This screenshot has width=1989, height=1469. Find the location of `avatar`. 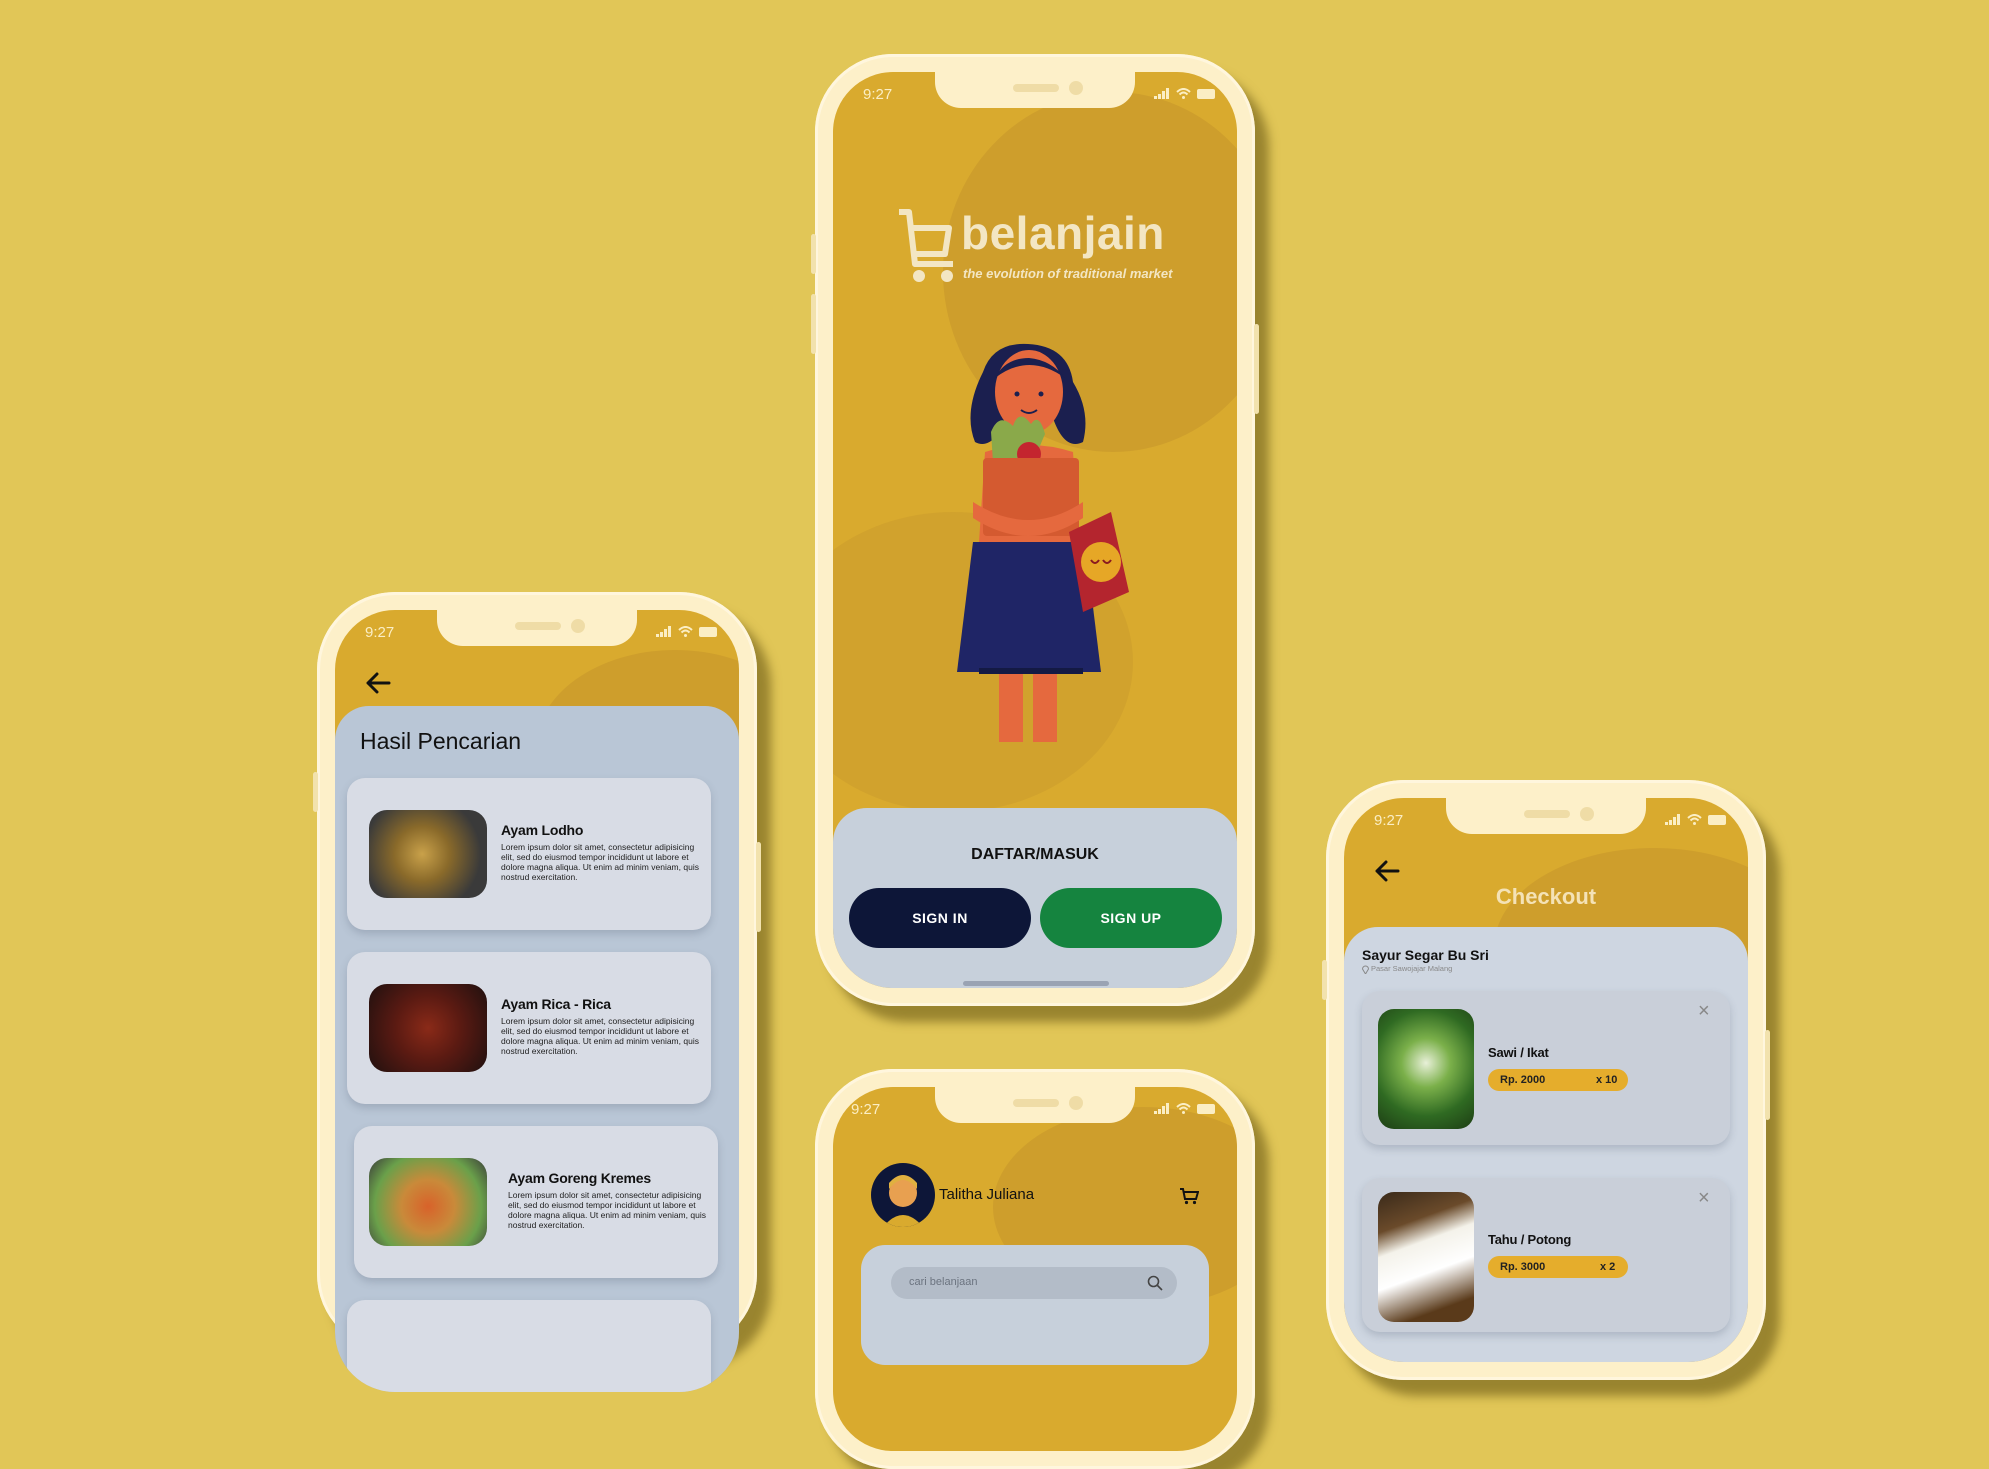

avatar is located at coordinates (903, 1195).